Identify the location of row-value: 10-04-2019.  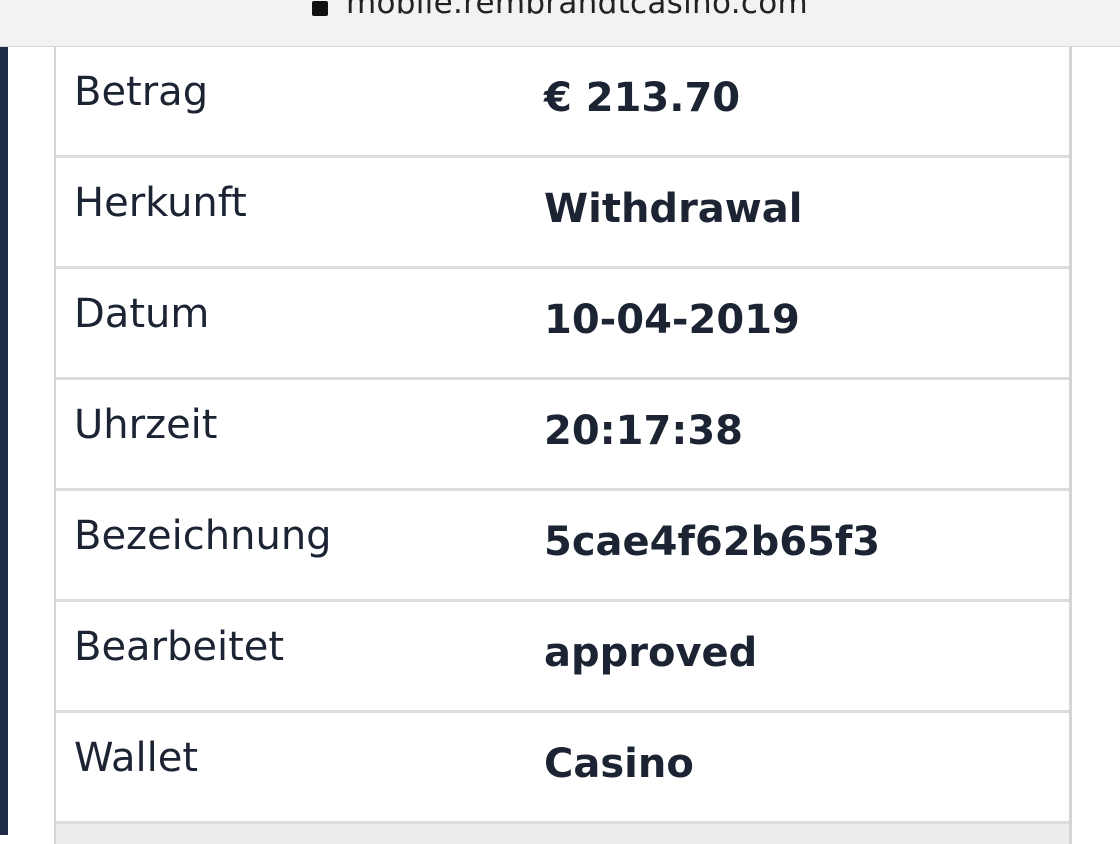
(672, 320).